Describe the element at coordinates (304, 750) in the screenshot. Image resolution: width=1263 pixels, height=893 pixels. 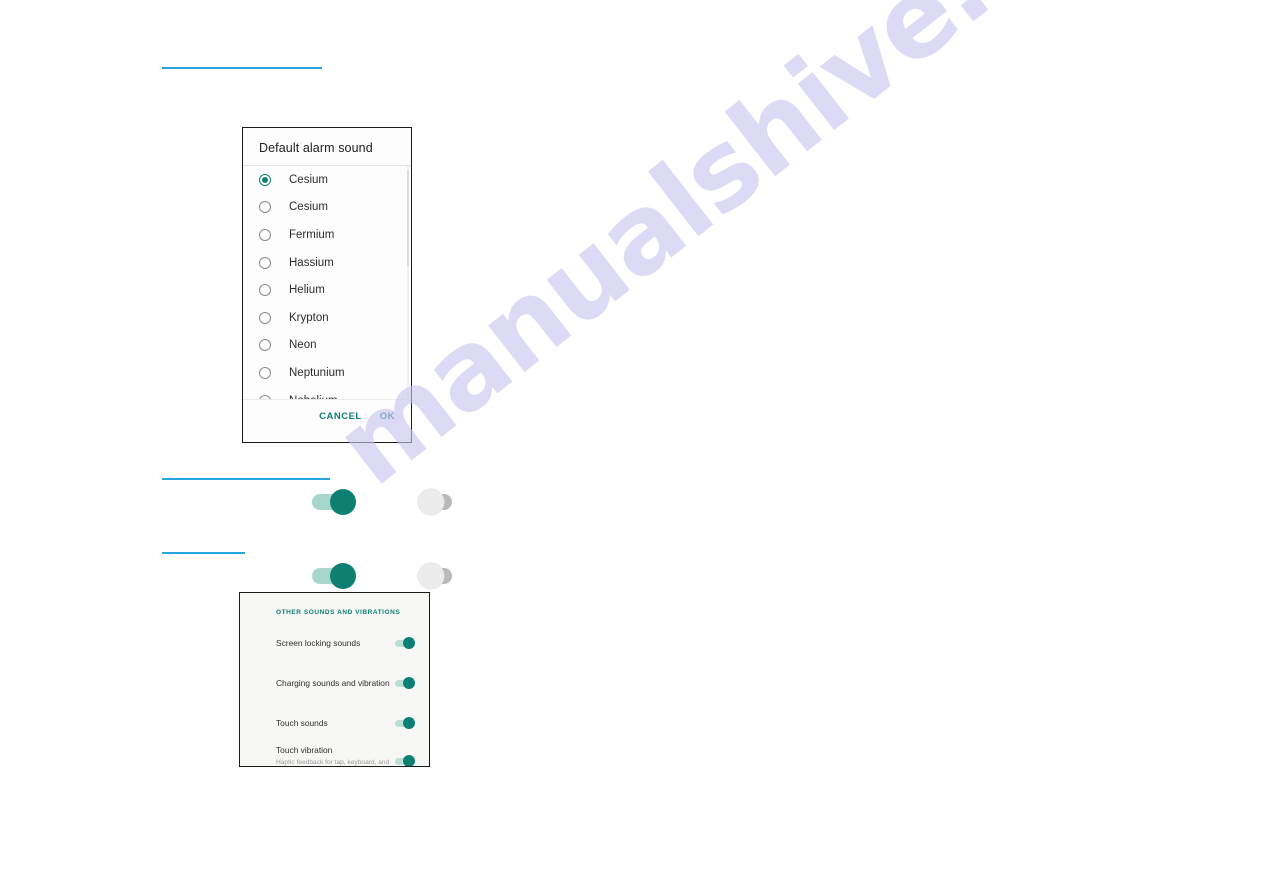
I see `setting-title: Touch vibration` at that location.